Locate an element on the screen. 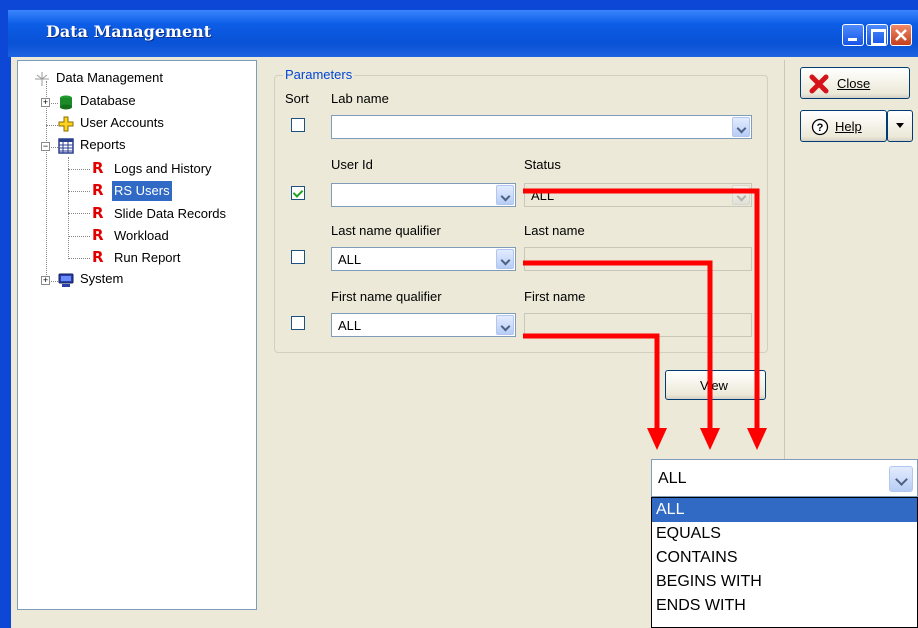  caret-down-icon is located at coordinates (900, 125).